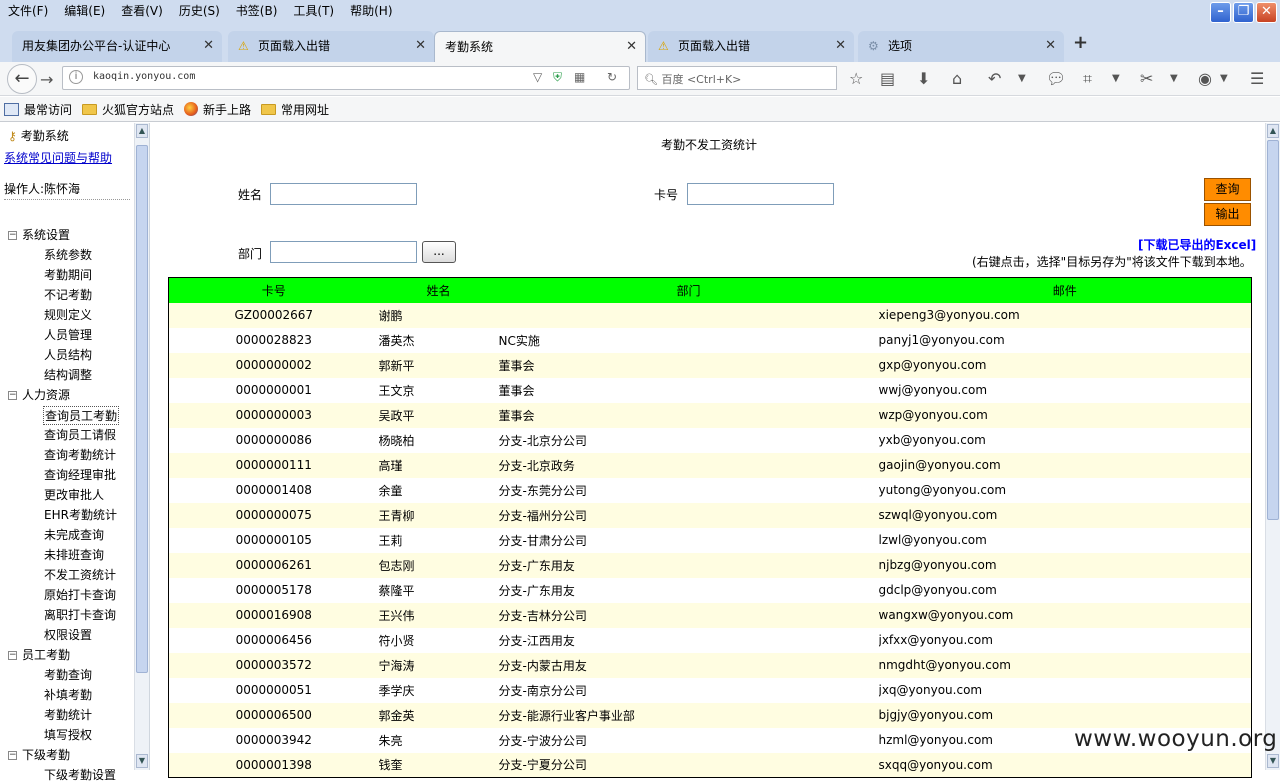 This screenshot has height=783, width=1280. I want to click on tab-attendance-system: 考勤系统 ✕, so click(540, 46).